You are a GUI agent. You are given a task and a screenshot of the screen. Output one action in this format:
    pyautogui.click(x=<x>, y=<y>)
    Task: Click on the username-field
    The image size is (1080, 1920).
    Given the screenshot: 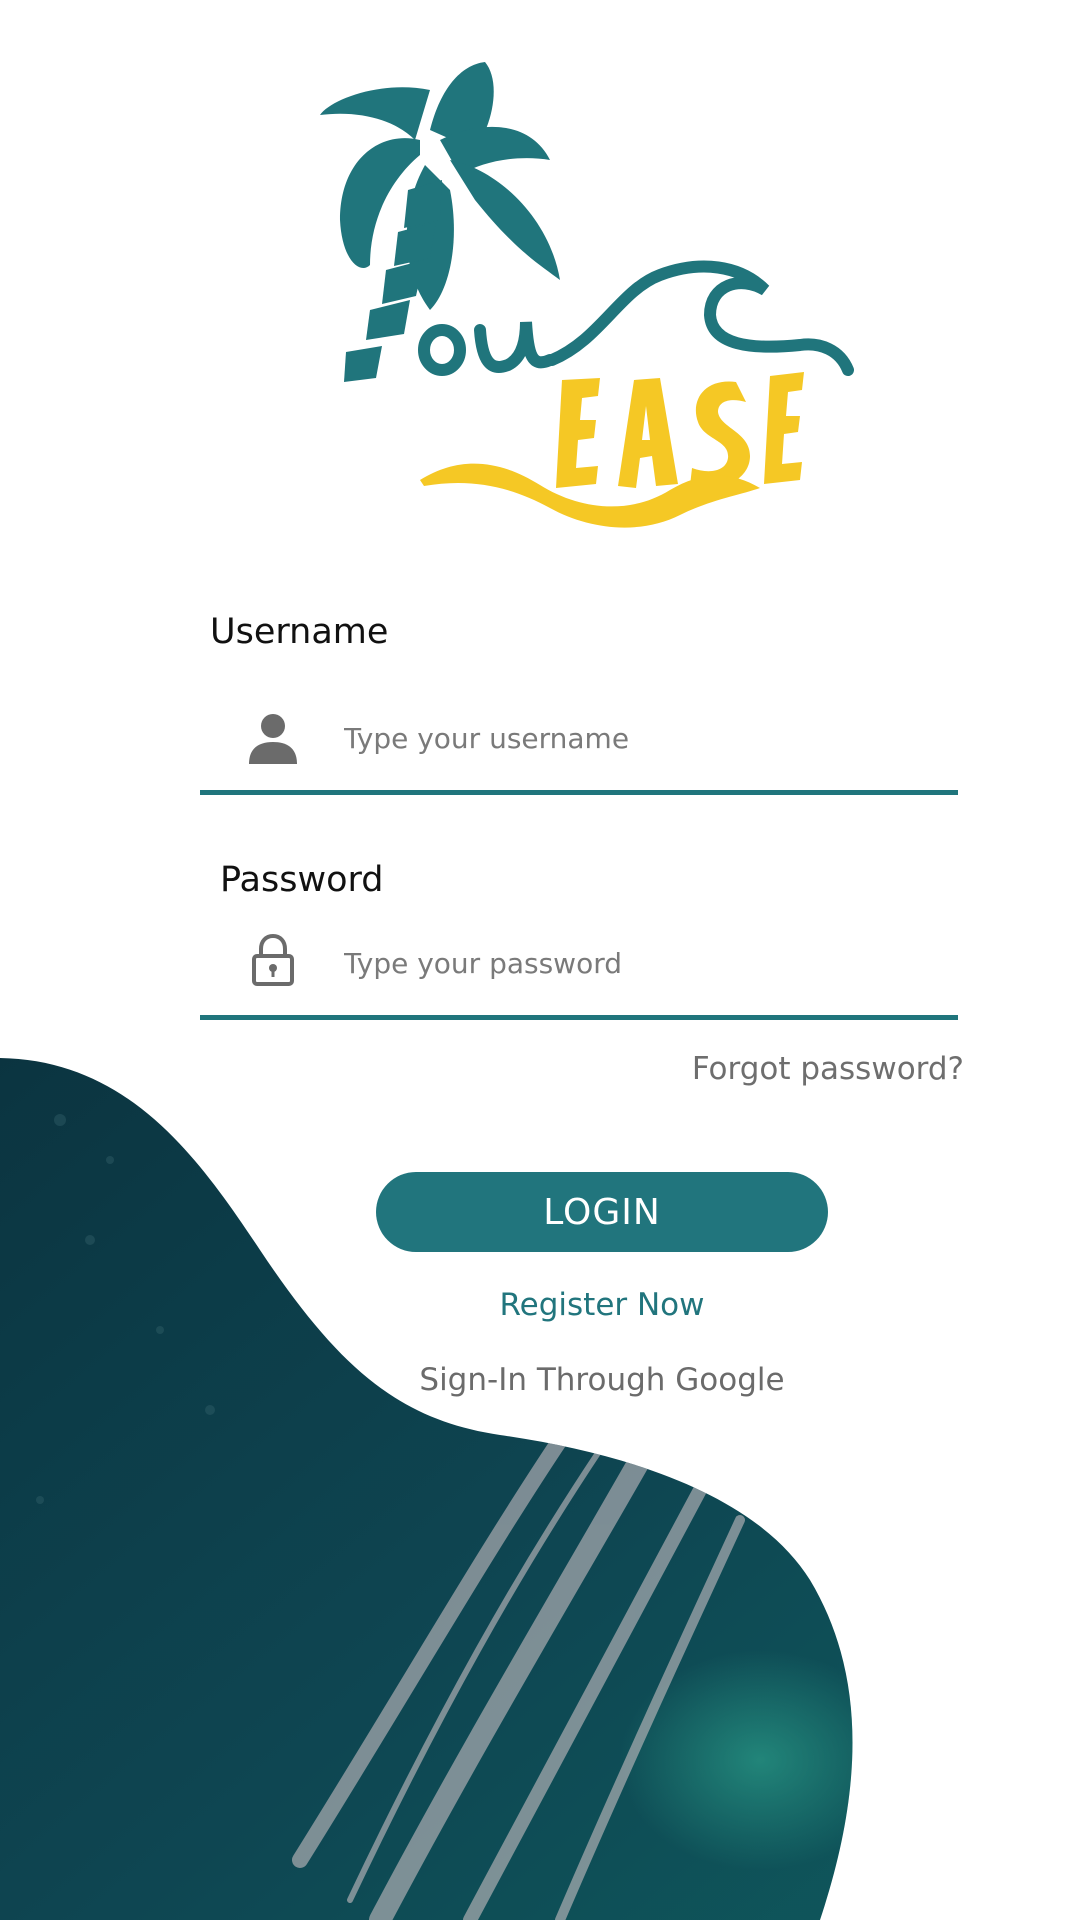 What is the action you would take?
    pyautogui.click(x=579, y=742)
    